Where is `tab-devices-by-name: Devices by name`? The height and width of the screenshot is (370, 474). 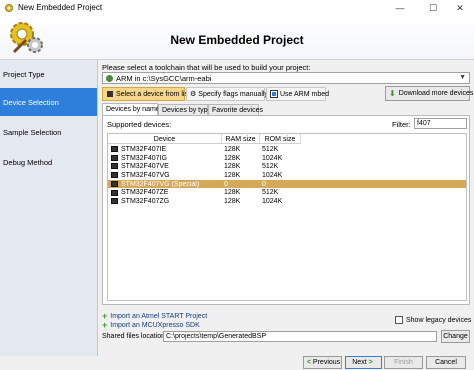
tab-devices-by-name: Devices by name is located at coordinates (131, 109).